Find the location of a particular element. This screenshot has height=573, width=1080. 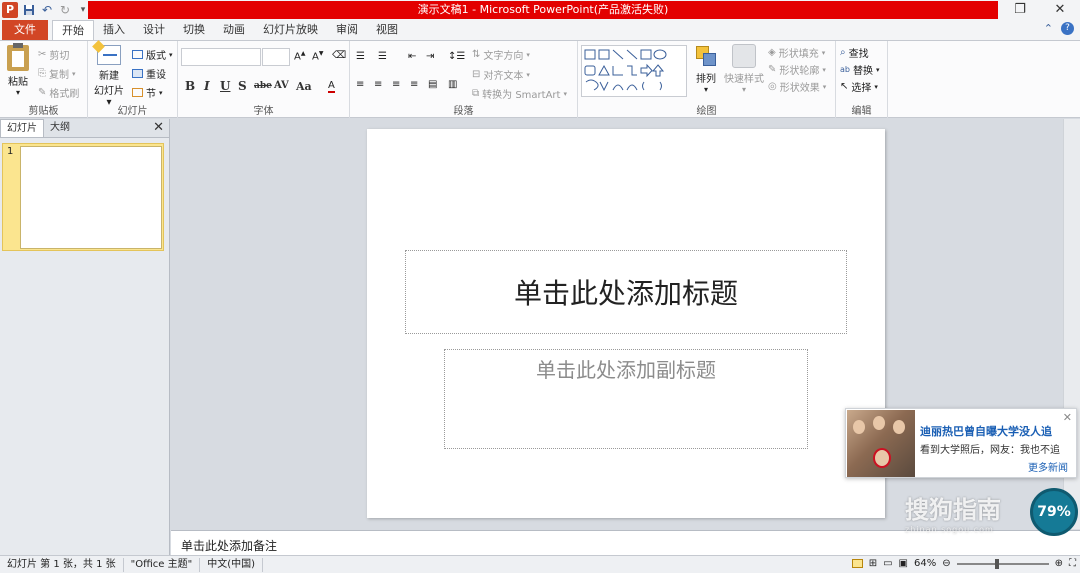

grow-font-icon: A▲ is located at coordinates (300, 56).